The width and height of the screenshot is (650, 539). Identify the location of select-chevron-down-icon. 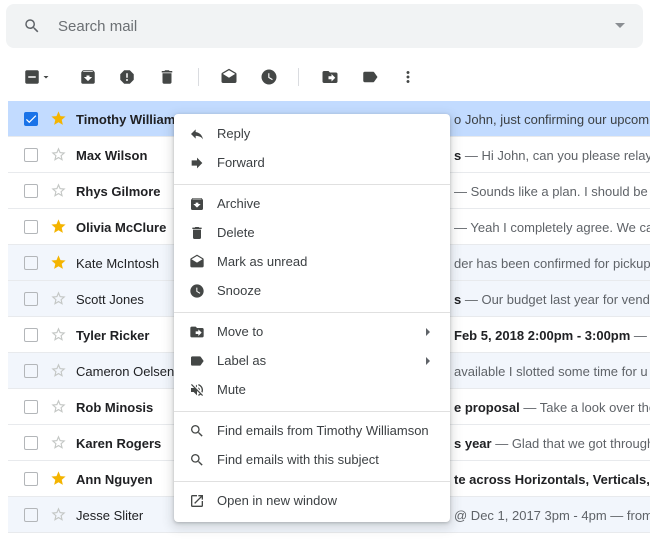
(46, 77).